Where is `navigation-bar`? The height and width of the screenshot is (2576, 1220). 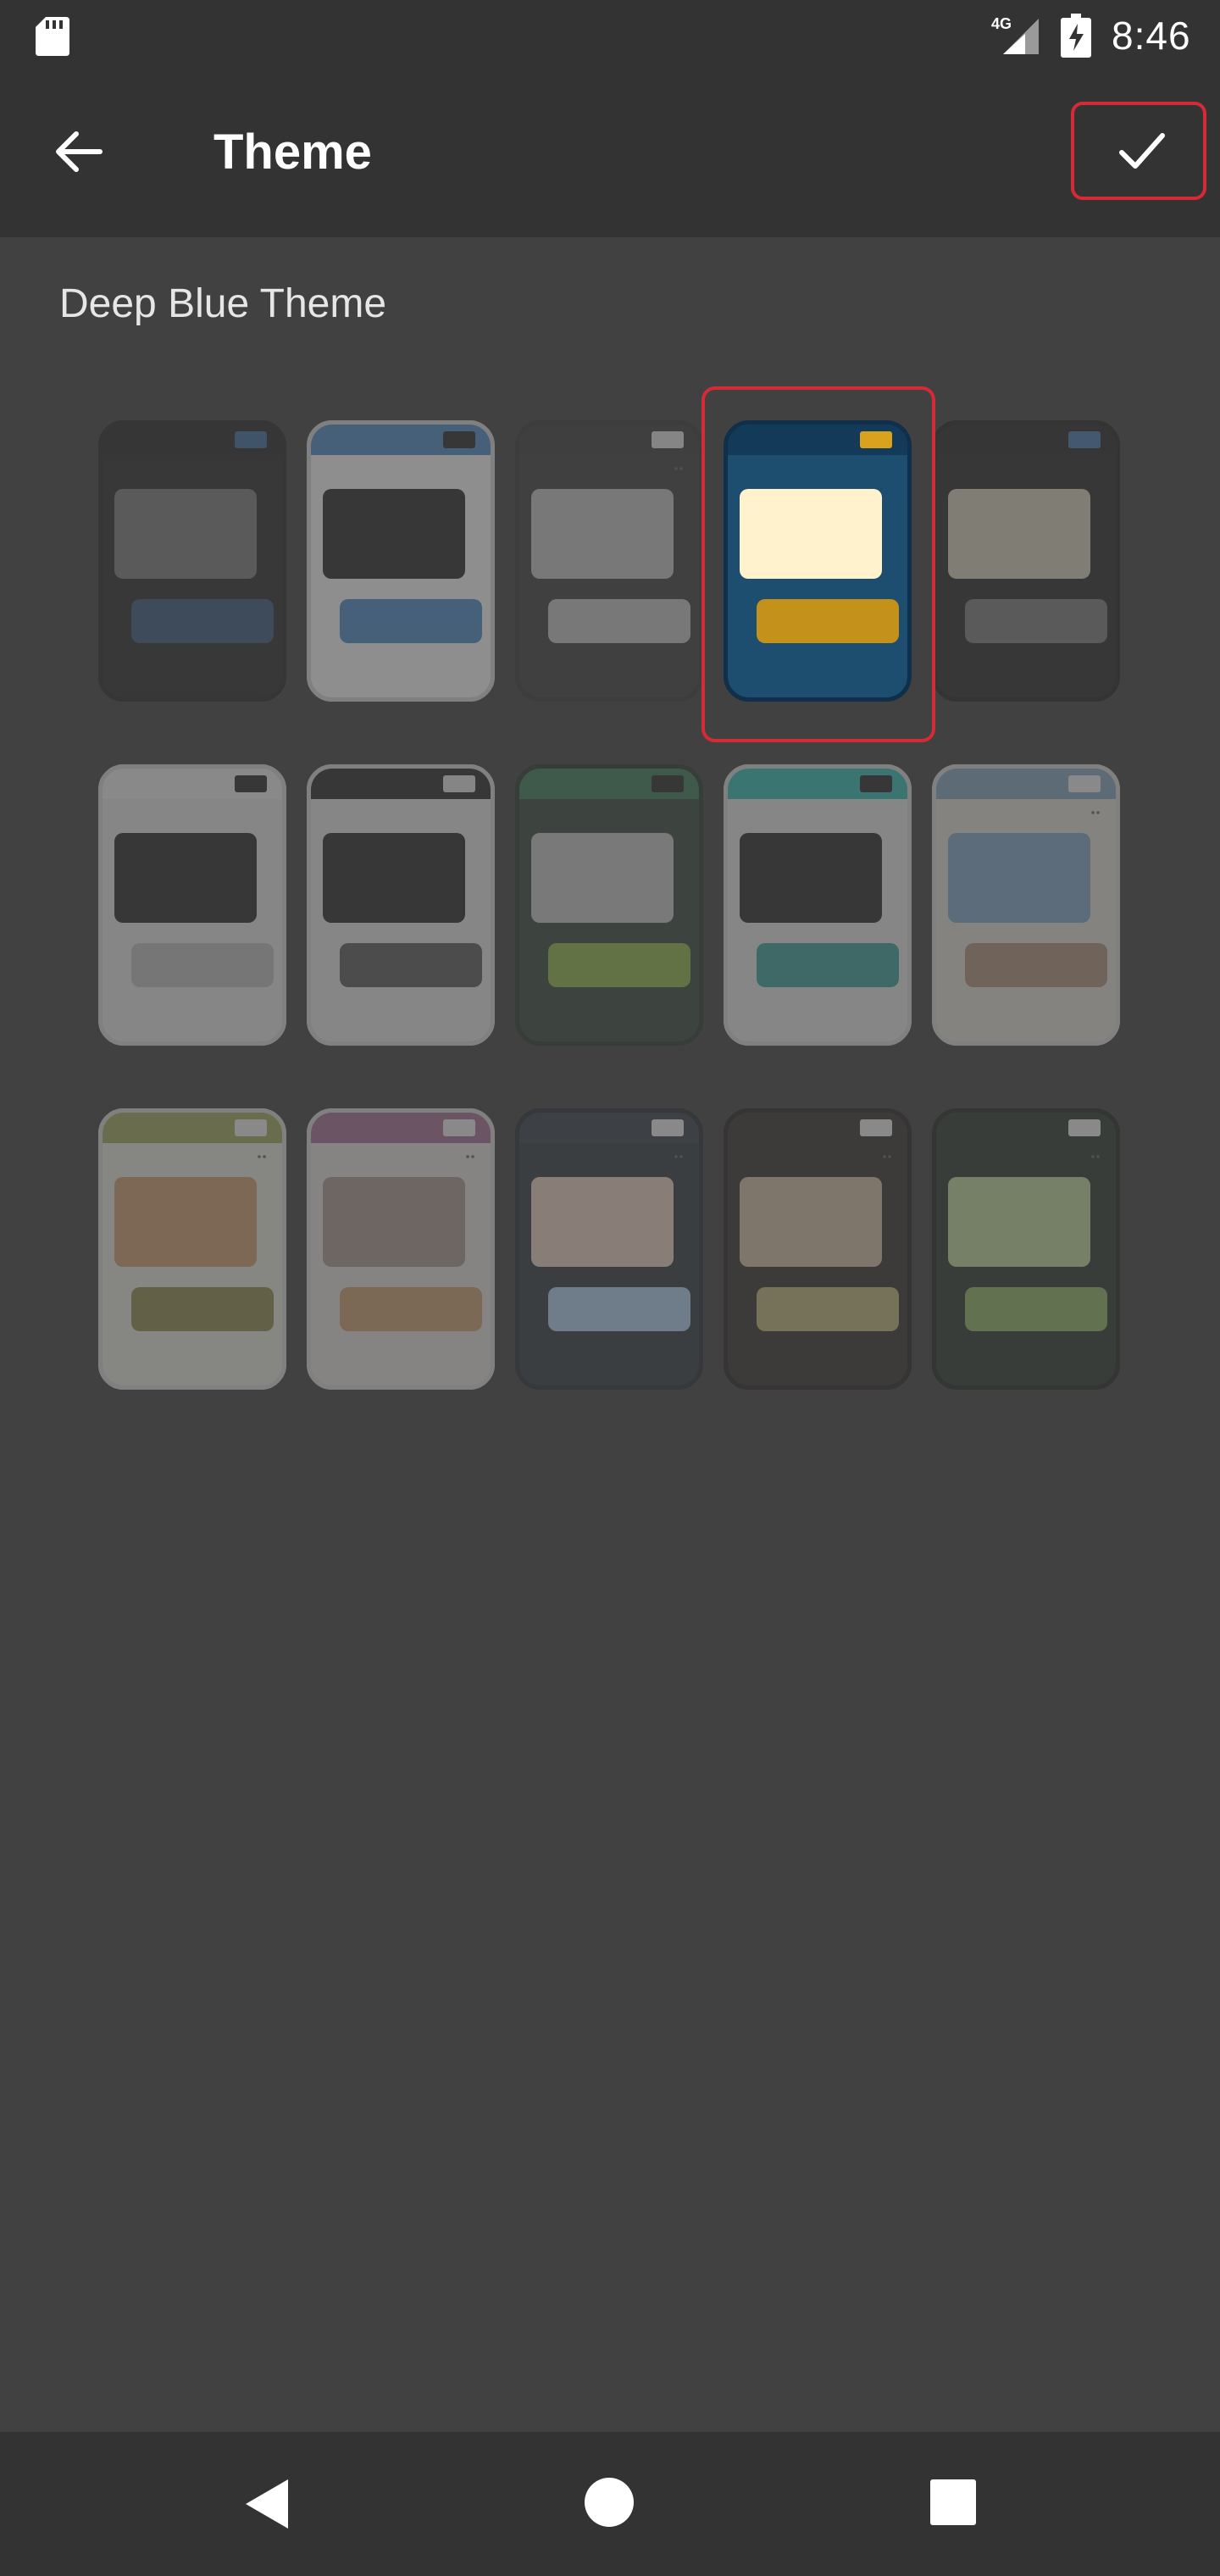
navigation-bar is located at coordinates (610, 2504).